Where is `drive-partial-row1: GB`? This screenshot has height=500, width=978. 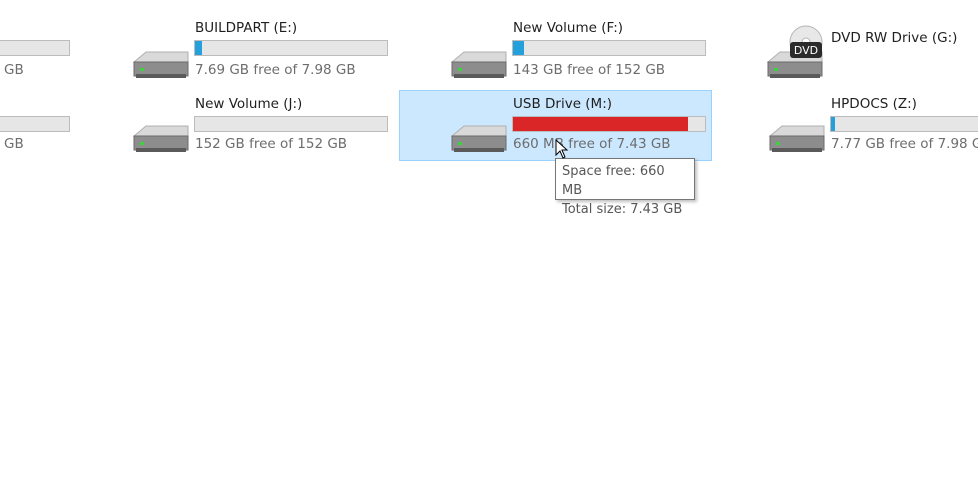 drive-partial-row1: GB is located at coordinates (36, 52).